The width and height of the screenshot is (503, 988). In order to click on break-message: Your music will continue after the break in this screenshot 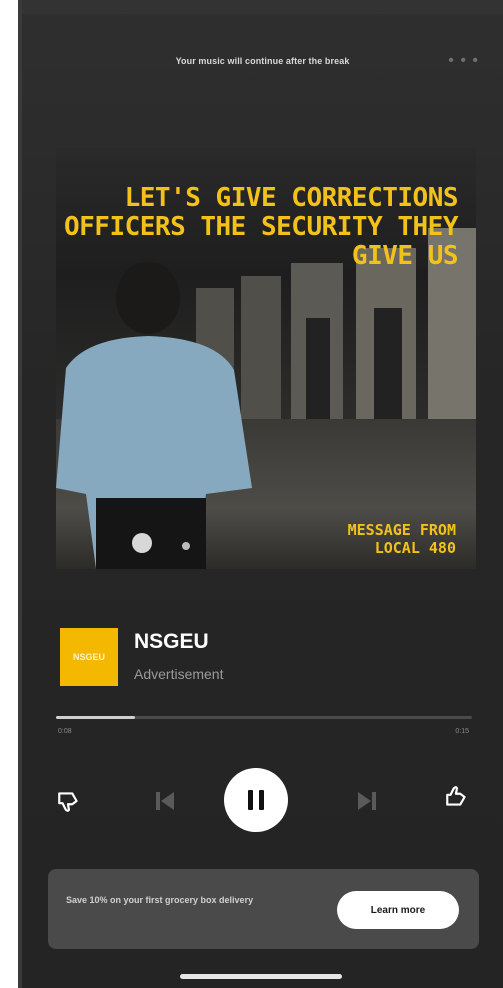, I will do `click(262, 61)`.